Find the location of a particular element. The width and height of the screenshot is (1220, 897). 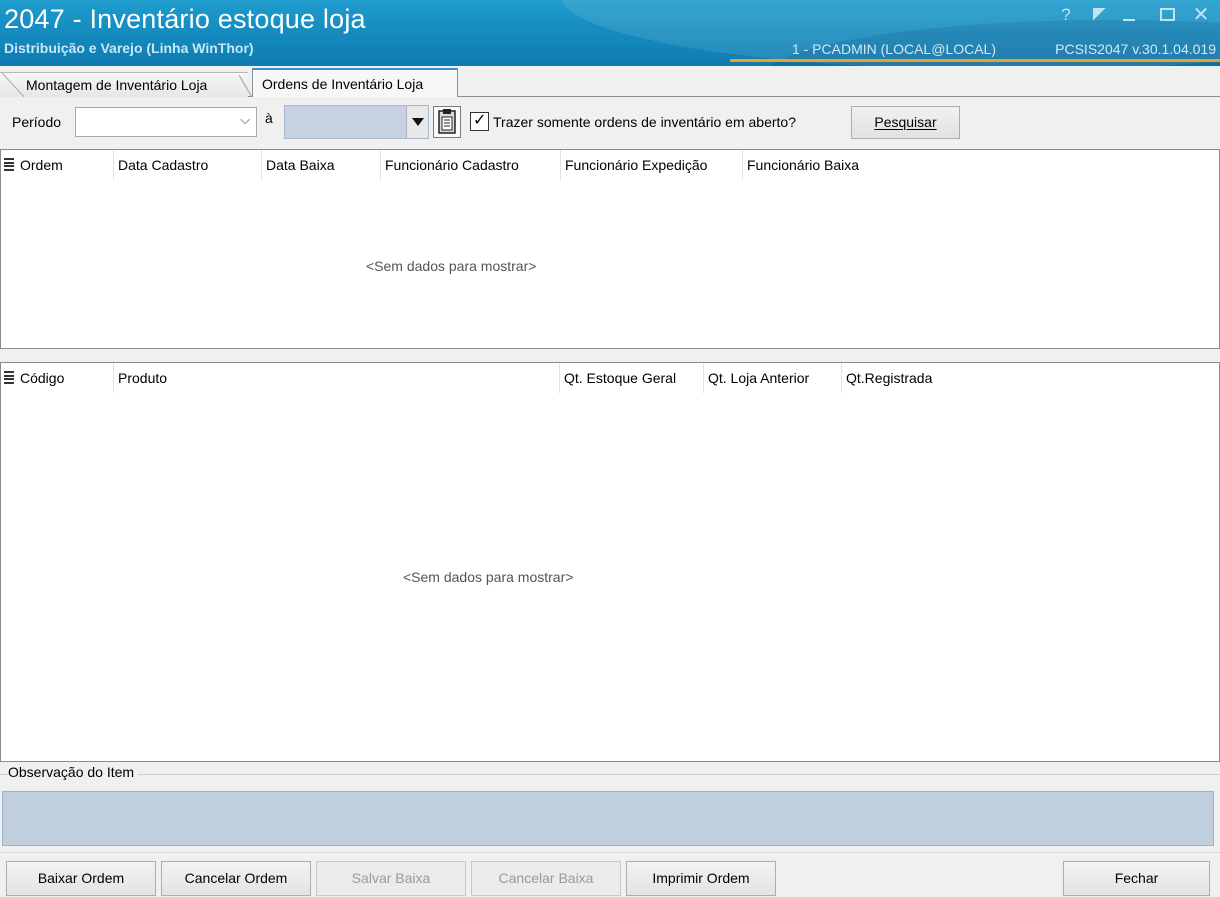

calendar-clipboard-icon is located at coordinates (447, 121).